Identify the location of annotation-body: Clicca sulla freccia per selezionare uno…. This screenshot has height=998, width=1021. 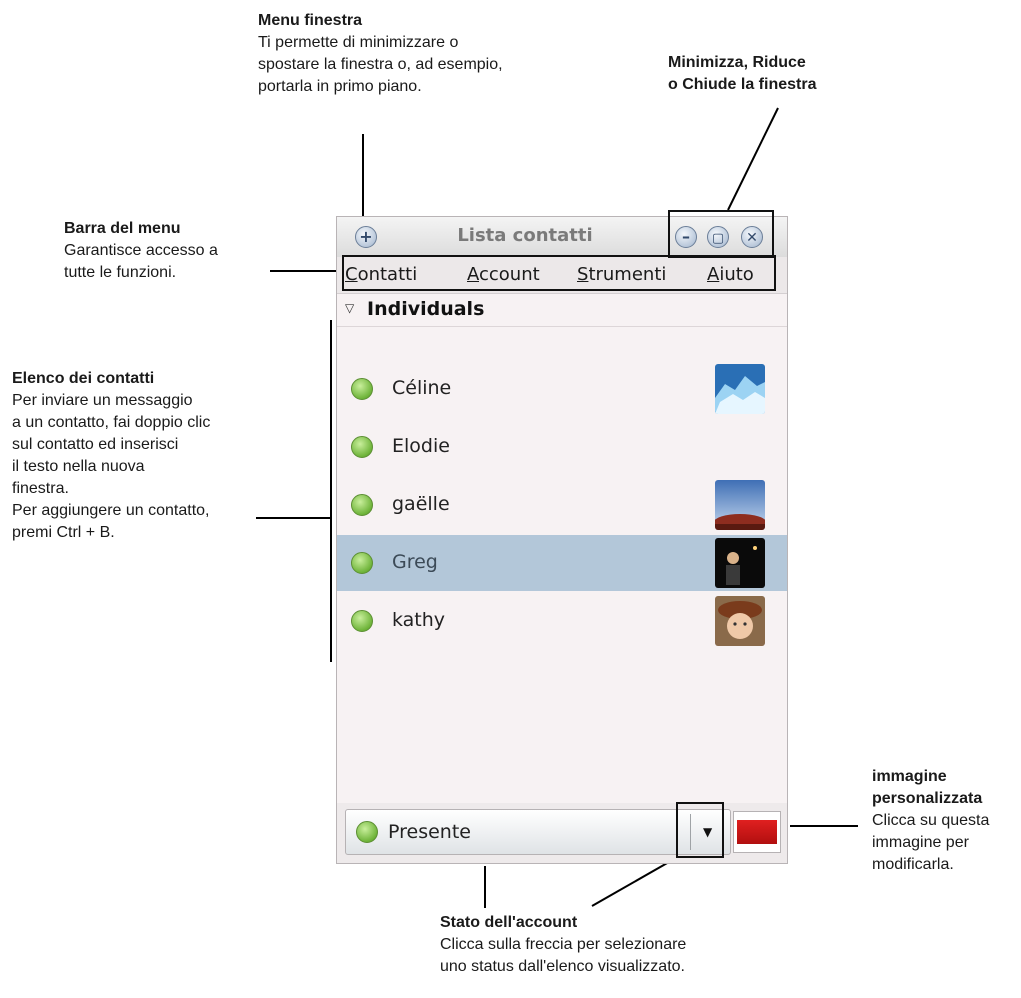
(563, 955).